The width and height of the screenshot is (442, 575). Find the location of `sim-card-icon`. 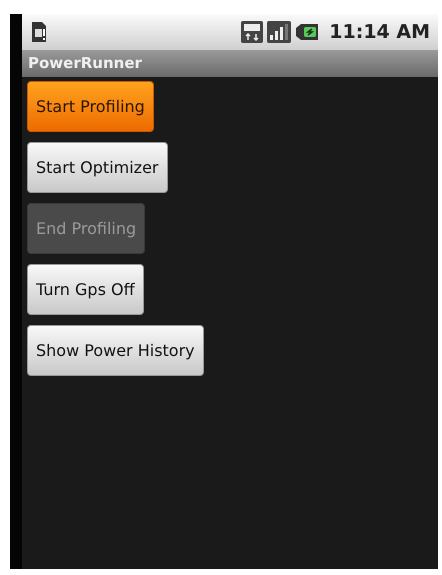

sim-card-icon is located at coordinates (39, 32).